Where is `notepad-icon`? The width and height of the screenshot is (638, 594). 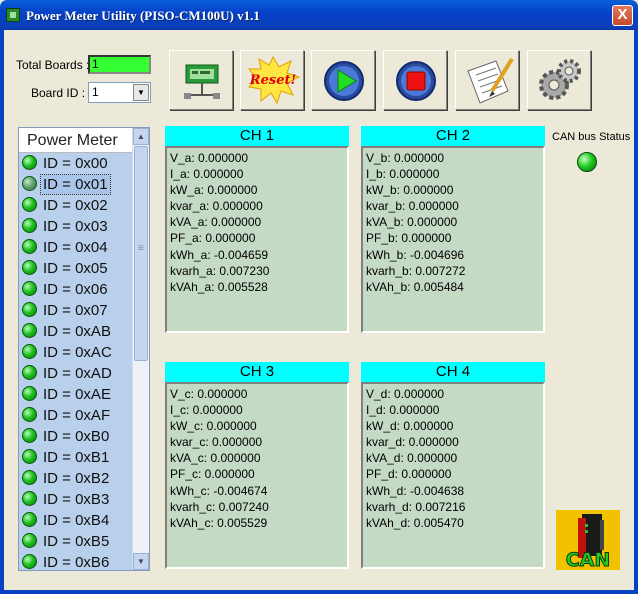 notepad-icon is located at coordinates (490, 80).